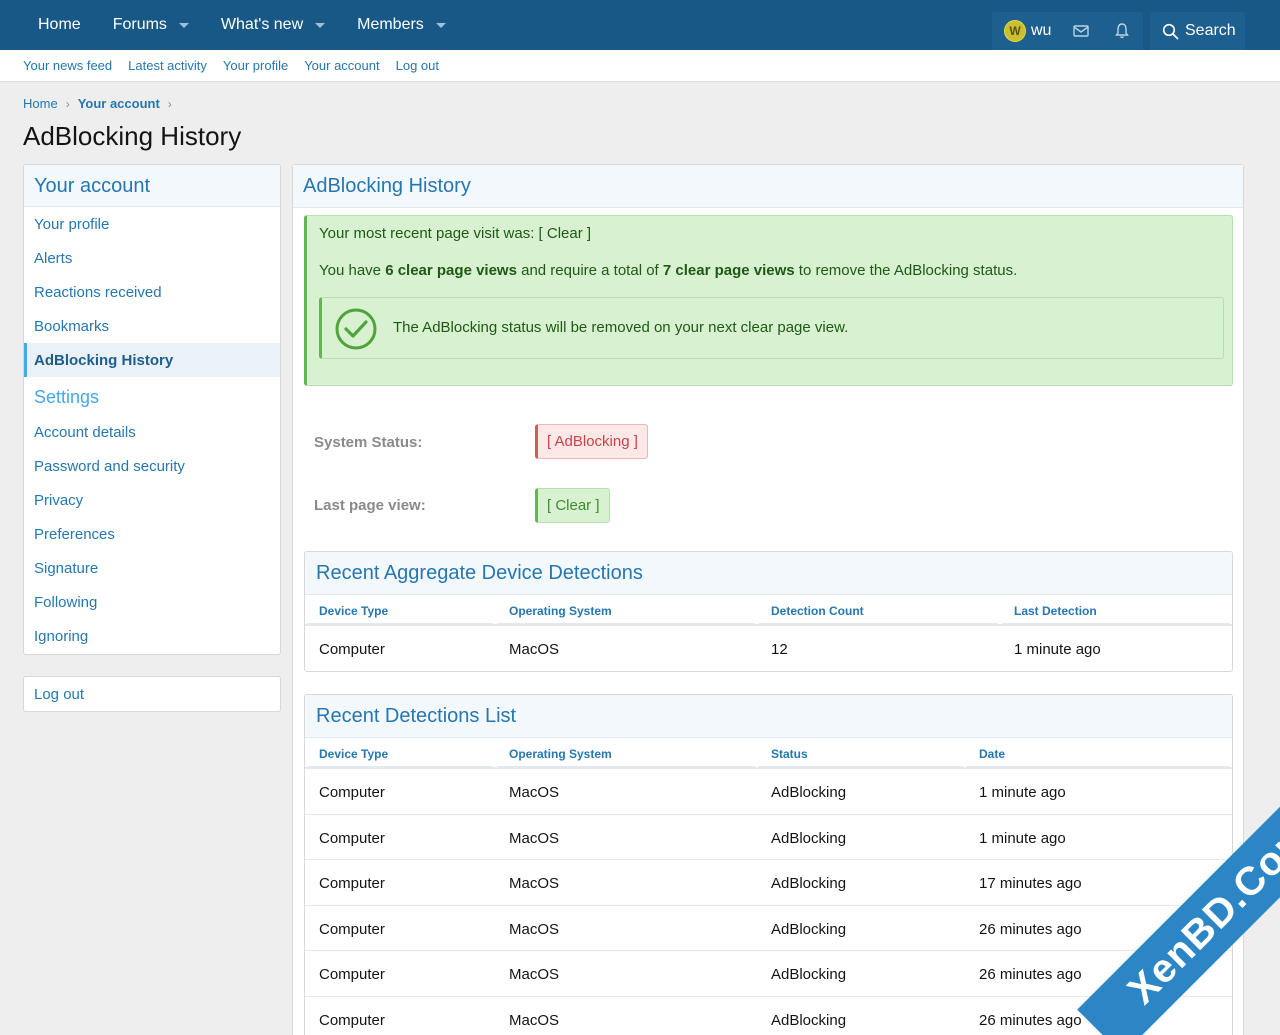 This screenshot has width=1280, height=1035. Describe the element at coordinates (768, 792) in the screenshot. I see `table-row: Computer MacOS AdBlocking 1 minute ago` at that location.